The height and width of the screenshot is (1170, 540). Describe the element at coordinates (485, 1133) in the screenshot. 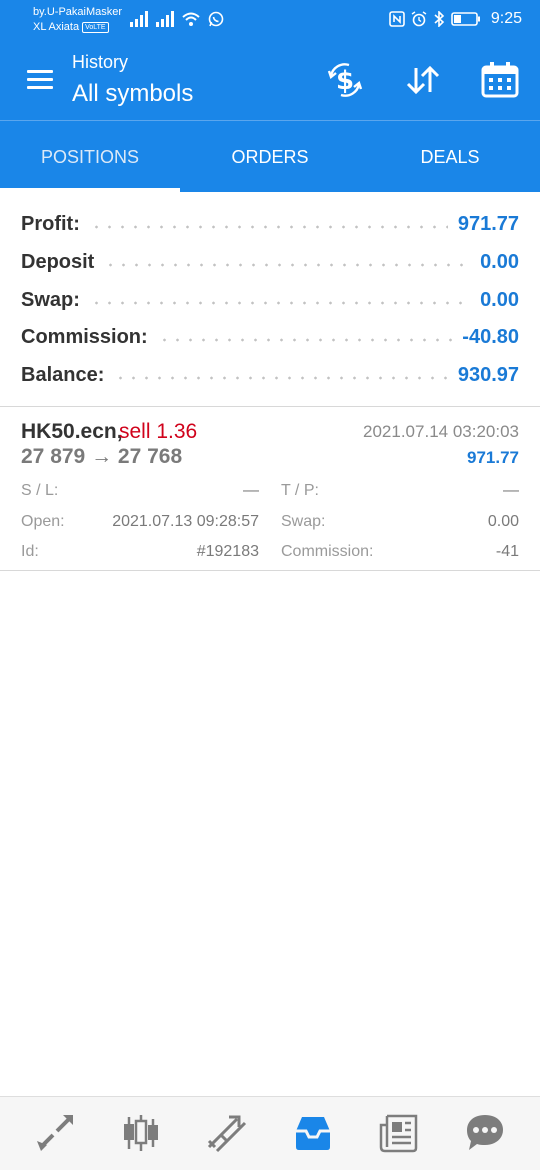

I see `chat-icon` at that location.